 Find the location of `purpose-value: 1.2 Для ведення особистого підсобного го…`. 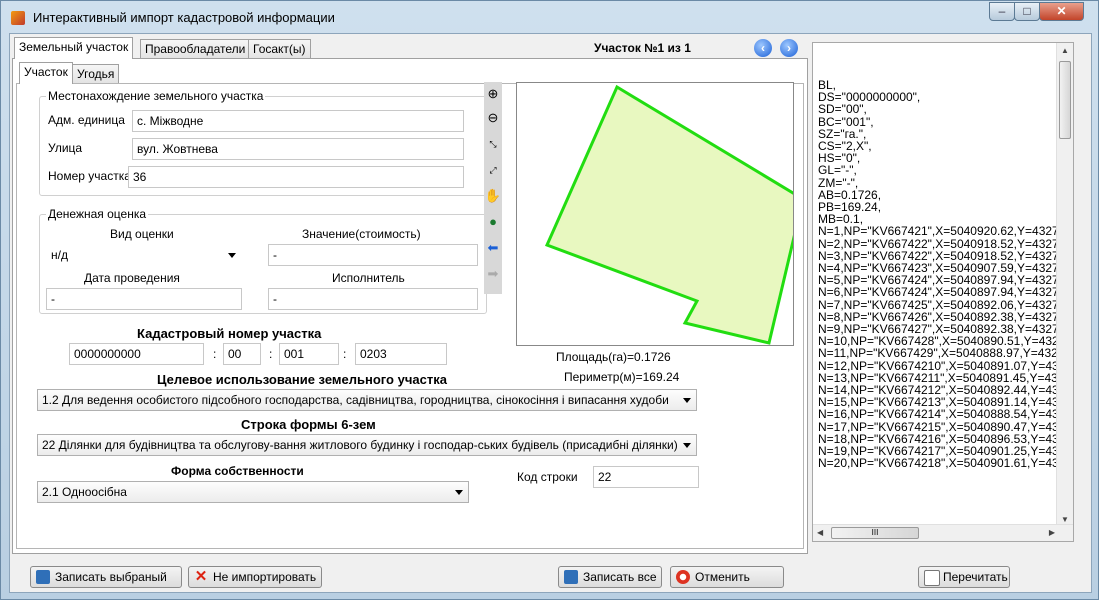

purpose-value: 1.2 Для ведення особистого підсобного го… is located at coordinates (355, 400).